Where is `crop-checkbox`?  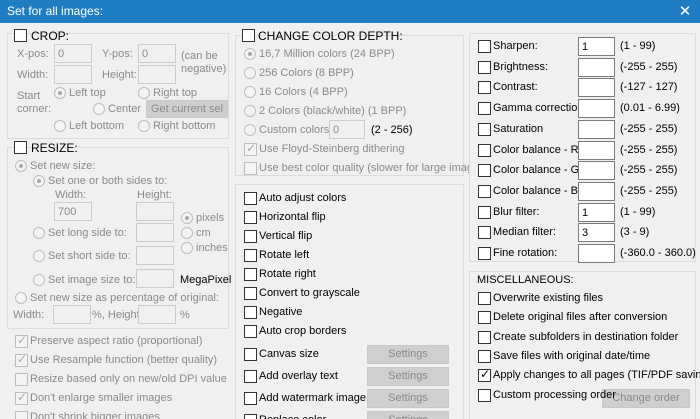 crop-checkbox is located at coordinates (20, 35).